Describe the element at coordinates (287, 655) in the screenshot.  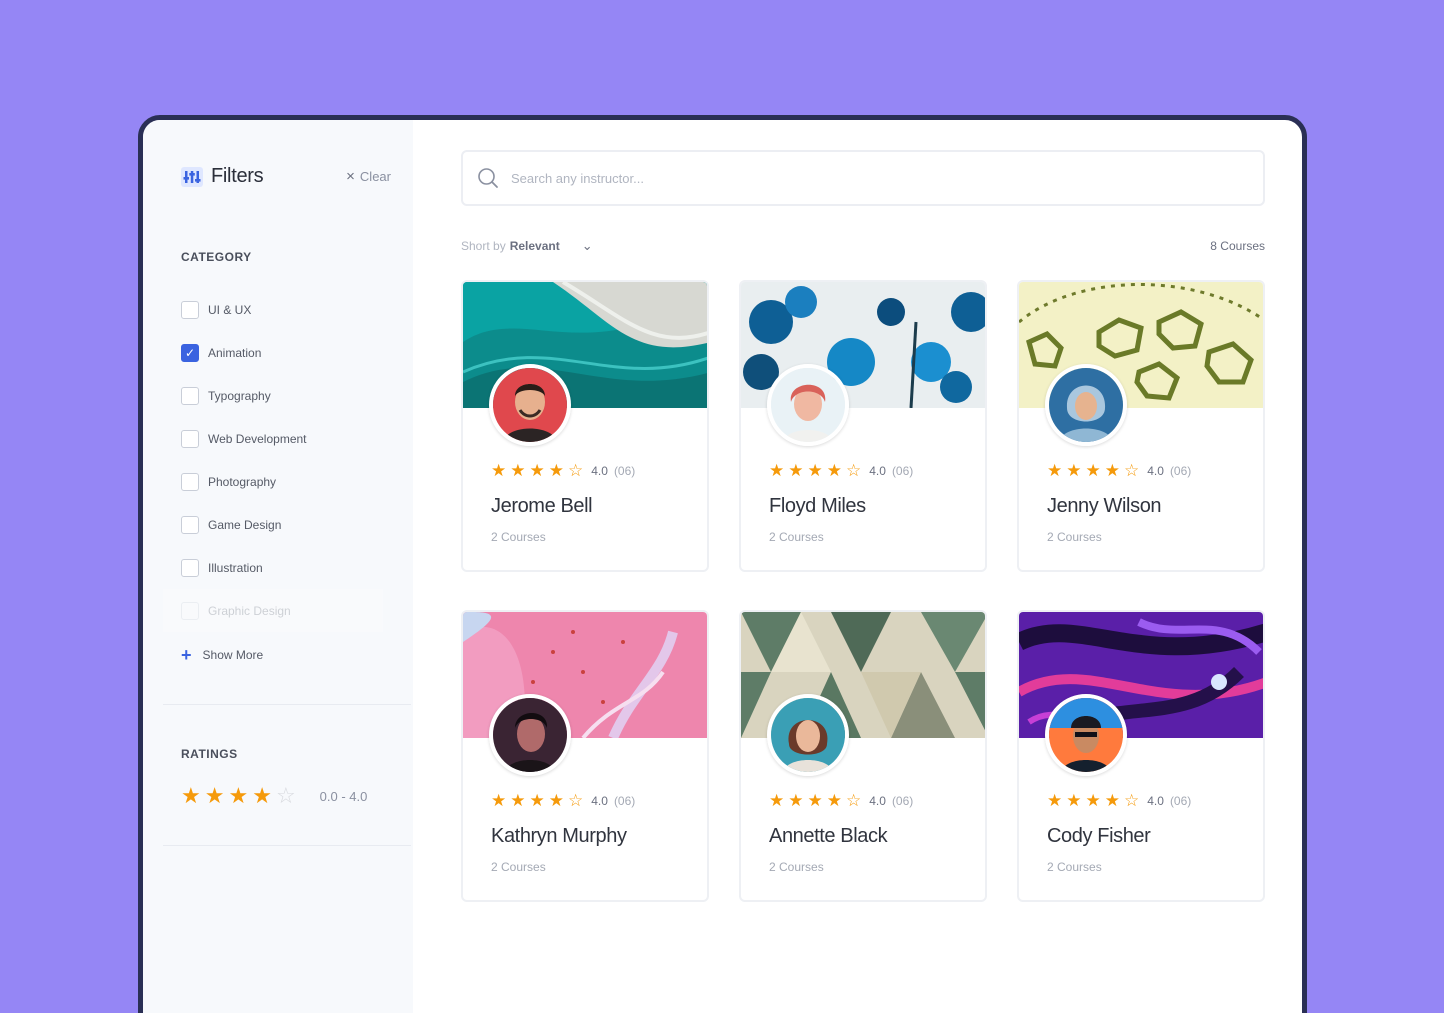
I see `show-more-button: + Show More` at that location.